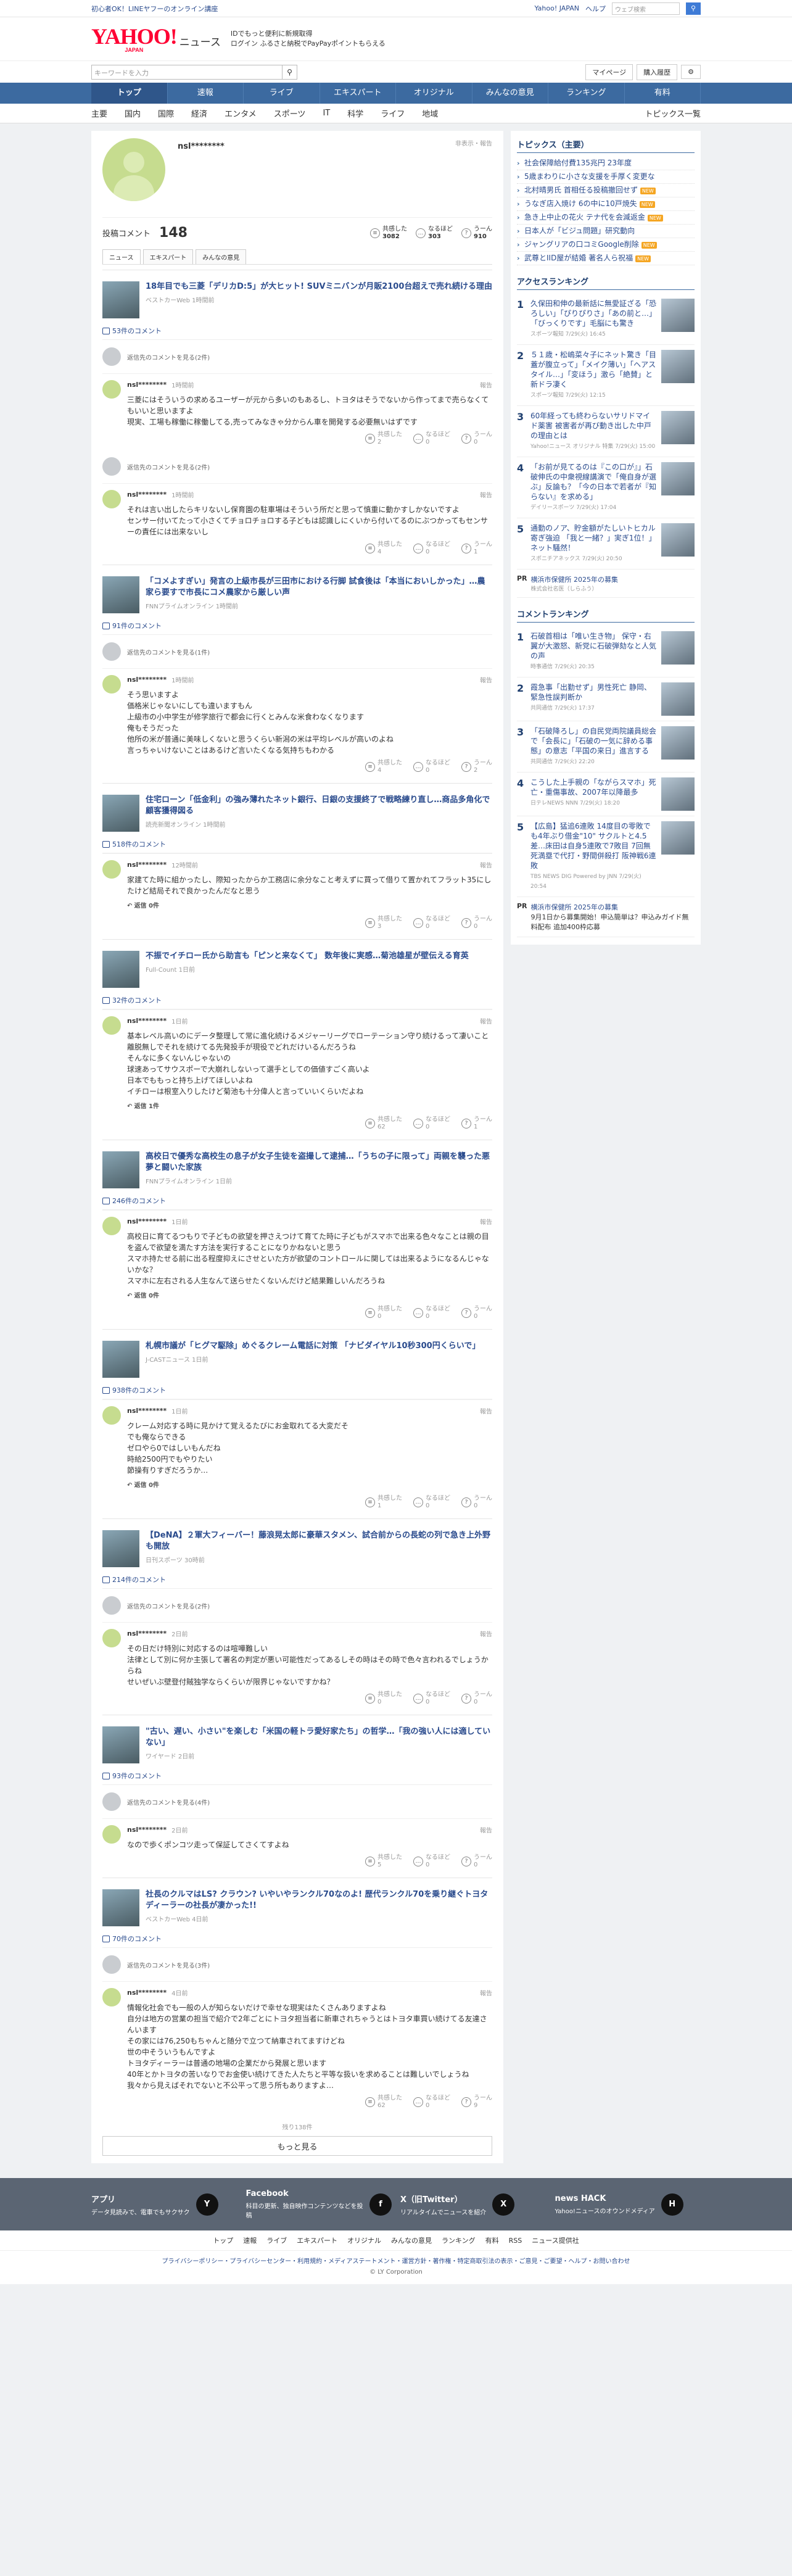 The image size is (792, 2576). I want to click on tab-expert: エキスパート, so click(168, 256).